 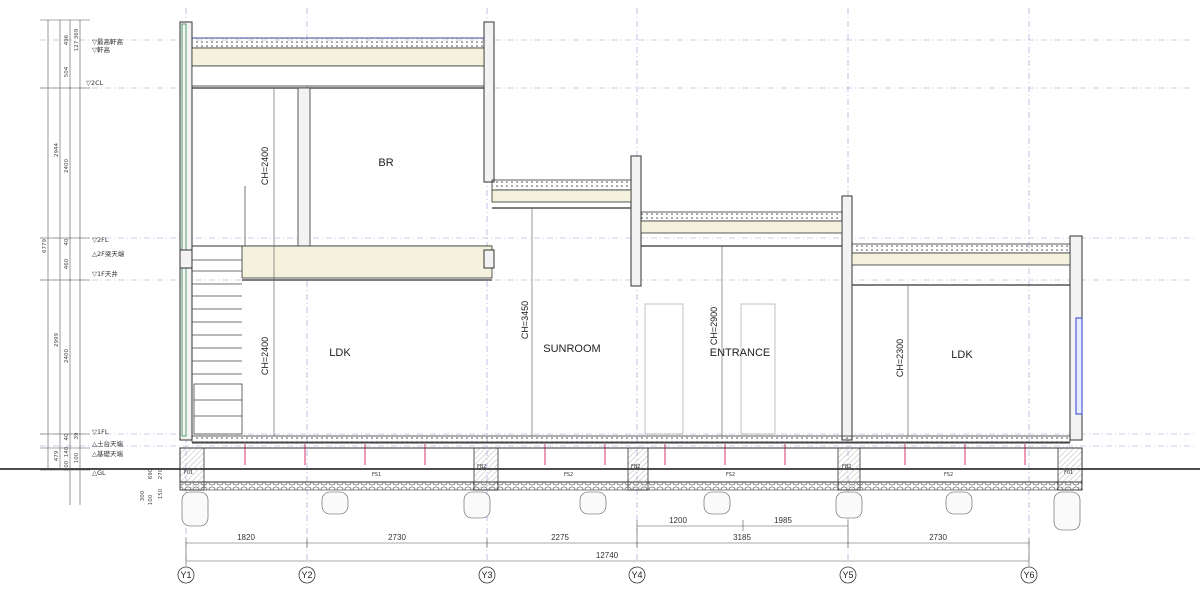 I want to click on vdim-lower: 300, so click(x=143, y=495).